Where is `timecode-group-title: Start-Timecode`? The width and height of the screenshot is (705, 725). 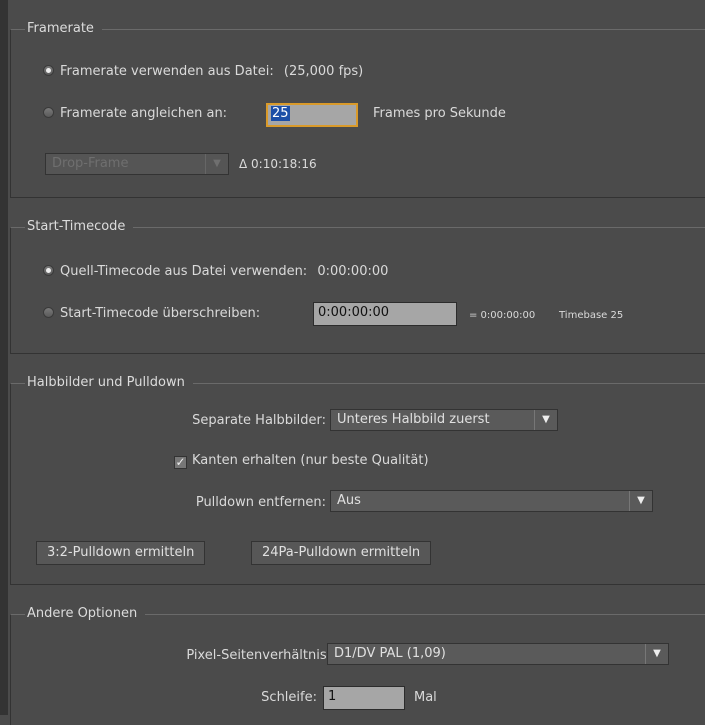
timecode-group-title: Start-Timecode is located at coordinates (79, 226).